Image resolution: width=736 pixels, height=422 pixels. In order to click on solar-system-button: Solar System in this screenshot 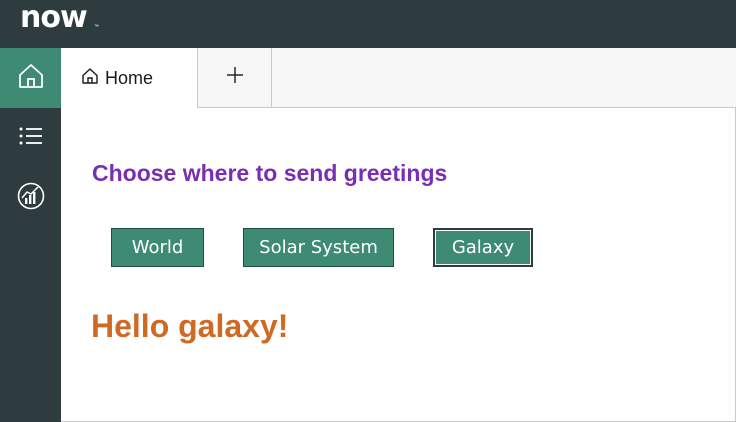, I will do `click(318, 247)`.